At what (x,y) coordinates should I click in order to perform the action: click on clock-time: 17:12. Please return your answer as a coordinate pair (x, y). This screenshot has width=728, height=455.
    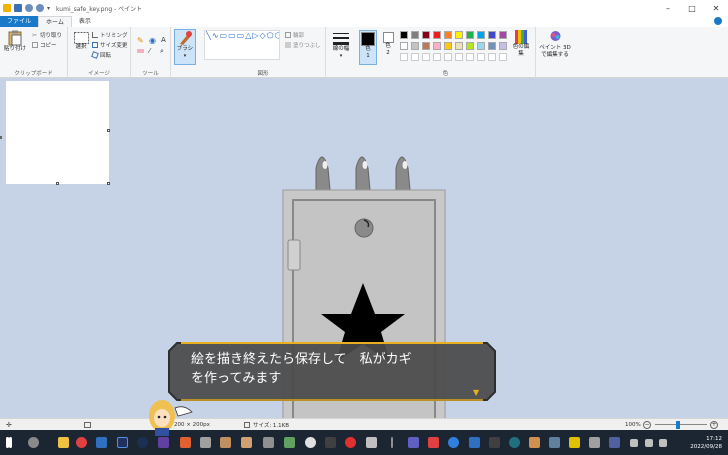
    Looking at the image, I should click on (714, 439).